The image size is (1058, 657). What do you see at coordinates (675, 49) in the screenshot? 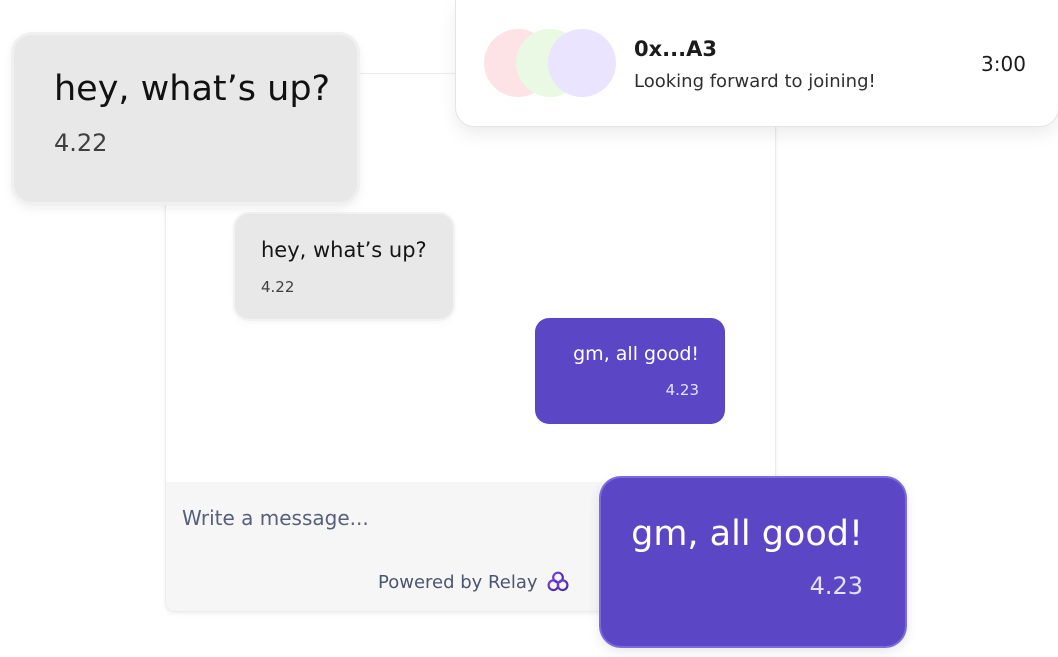
I see `notification-sender: 0x...A3` at bounding box center [675, 49].